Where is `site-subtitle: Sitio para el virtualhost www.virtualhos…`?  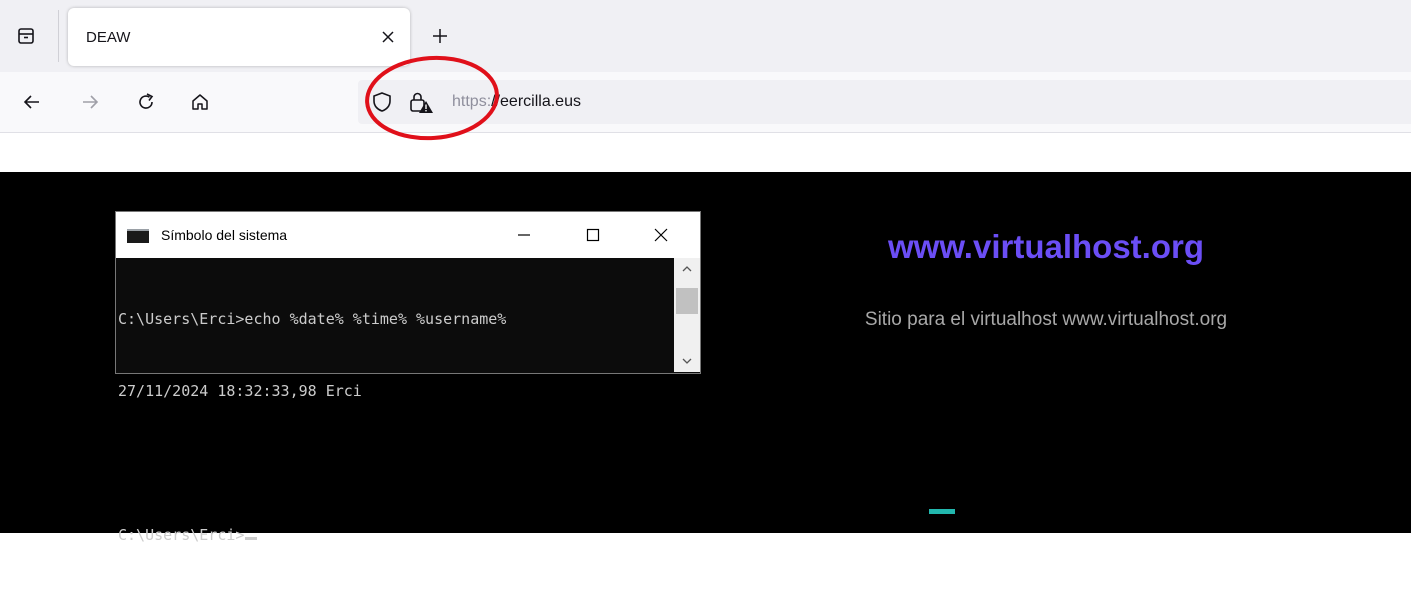
site-subtitle: Sitio para el virtualhost www.virtualhos… is located at coordinates (1046, 319).